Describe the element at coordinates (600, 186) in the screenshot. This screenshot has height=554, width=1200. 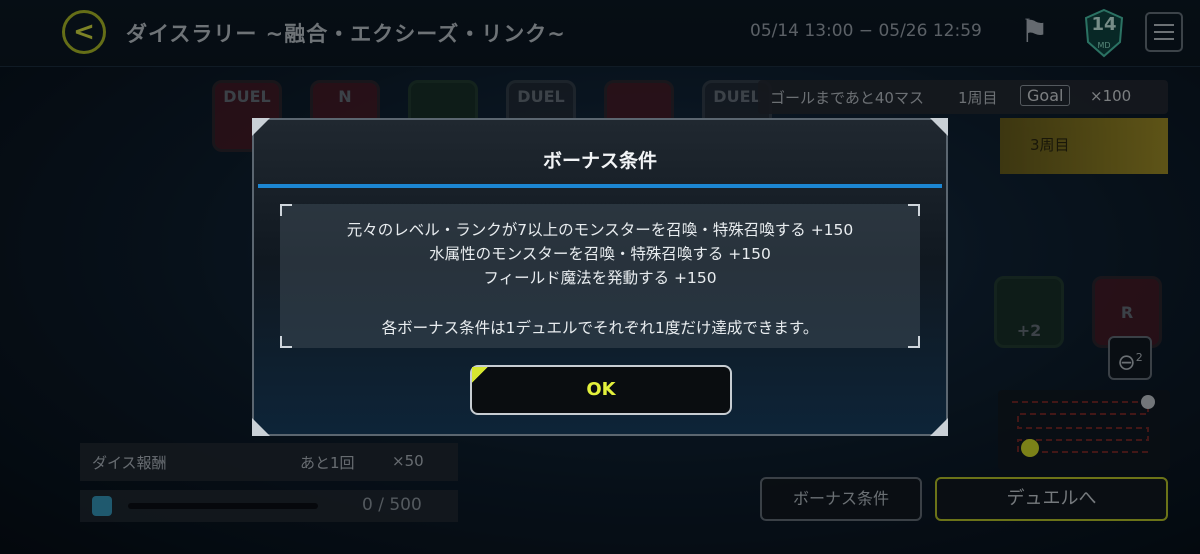
I see `dialog-separator` at that location.